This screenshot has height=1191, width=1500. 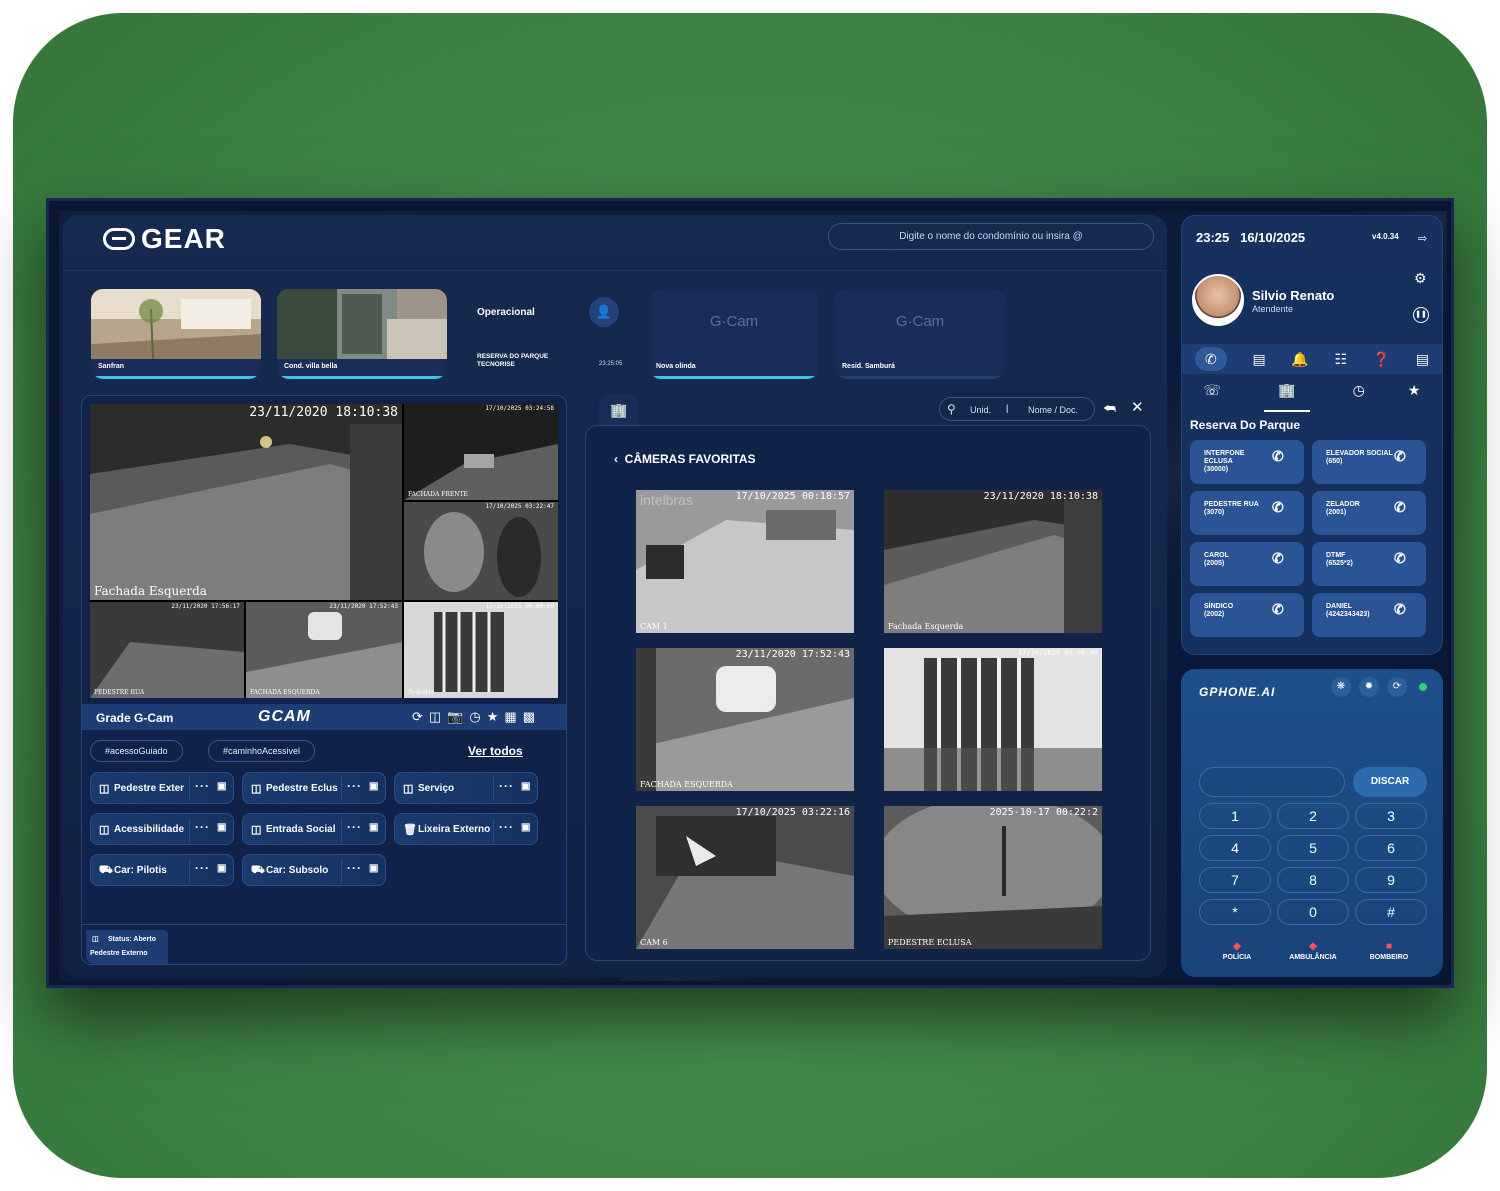 I want to click on unit-search-input: ⚲ Unid. | Nome / Doc., so click(x=1017, y=409).